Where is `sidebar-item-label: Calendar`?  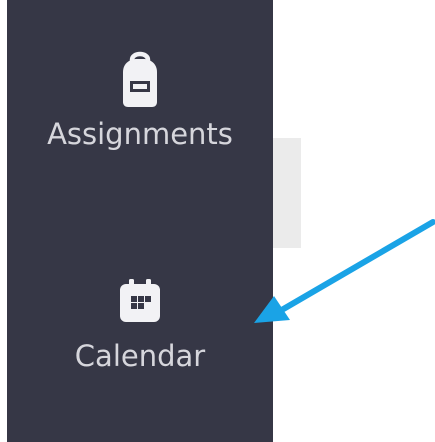 sidebar-item-label: Calendar is located at coordinates (140, 356).